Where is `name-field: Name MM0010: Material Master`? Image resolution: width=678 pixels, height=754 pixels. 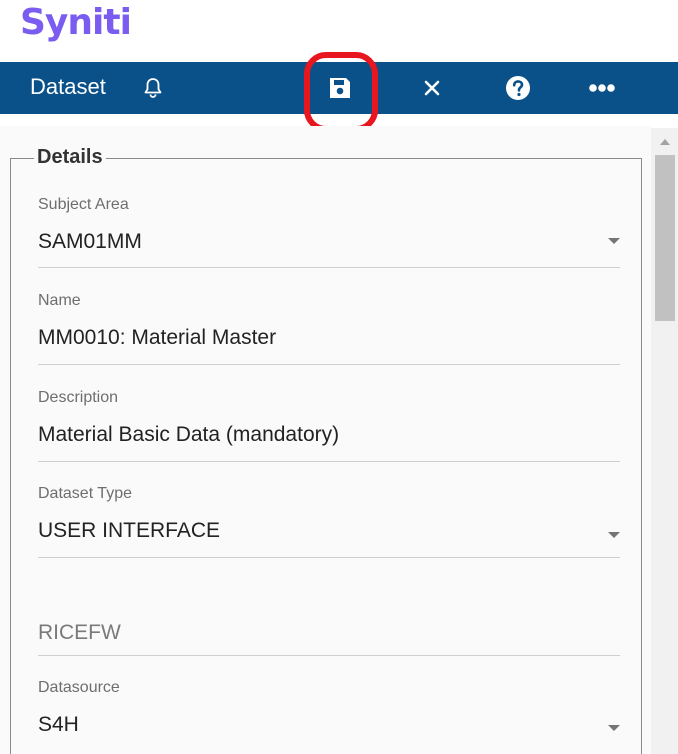 name-field: Name MM0010: Material Master is located at coordinates (329, 328).